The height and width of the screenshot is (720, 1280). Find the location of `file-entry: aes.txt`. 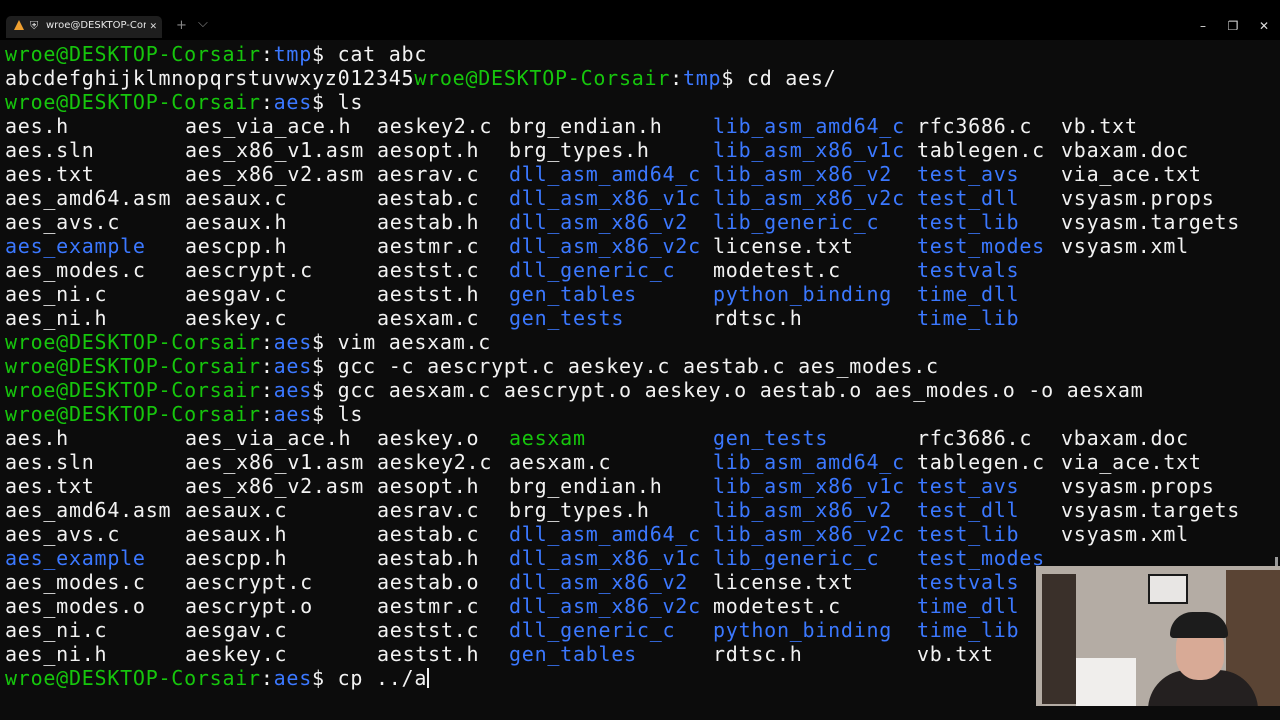

file-entry: aes.txt is located at coordinates (50, 486).